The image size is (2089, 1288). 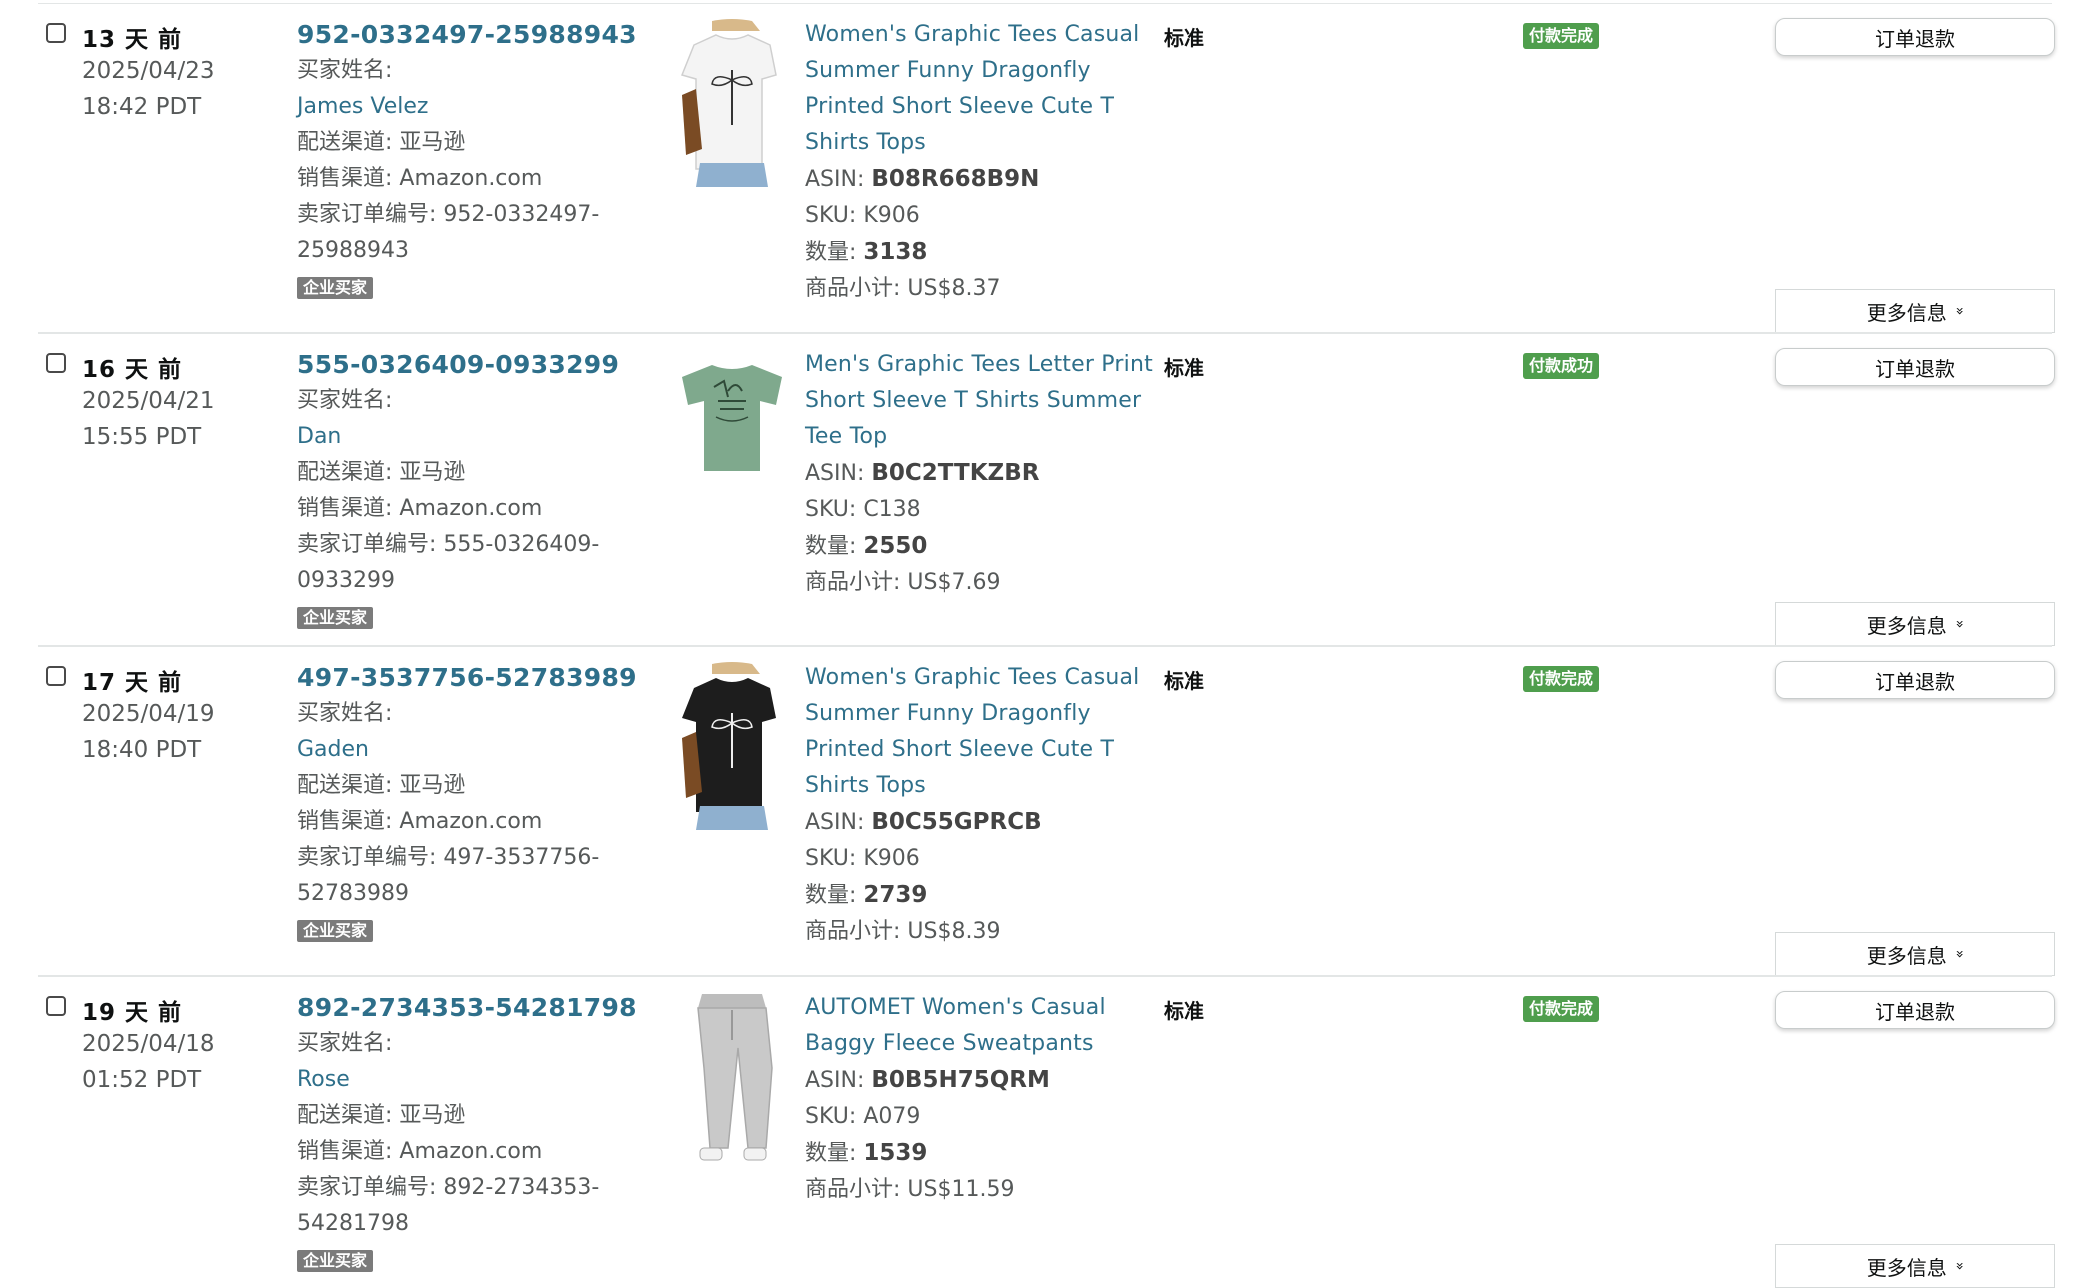 What do you see at coordinates (148, 71) in the screenshot?
I see `order-date: 2025/04/23` at bounding box center [148, 71].